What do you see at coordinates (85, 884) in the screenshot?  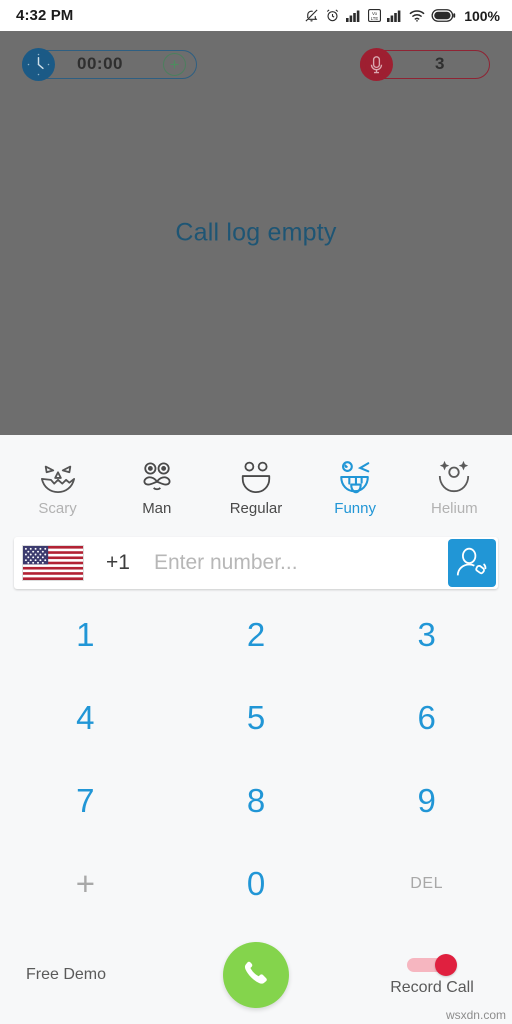 I see `dialpad-key-plus: +` at bounding box center [85, 884].